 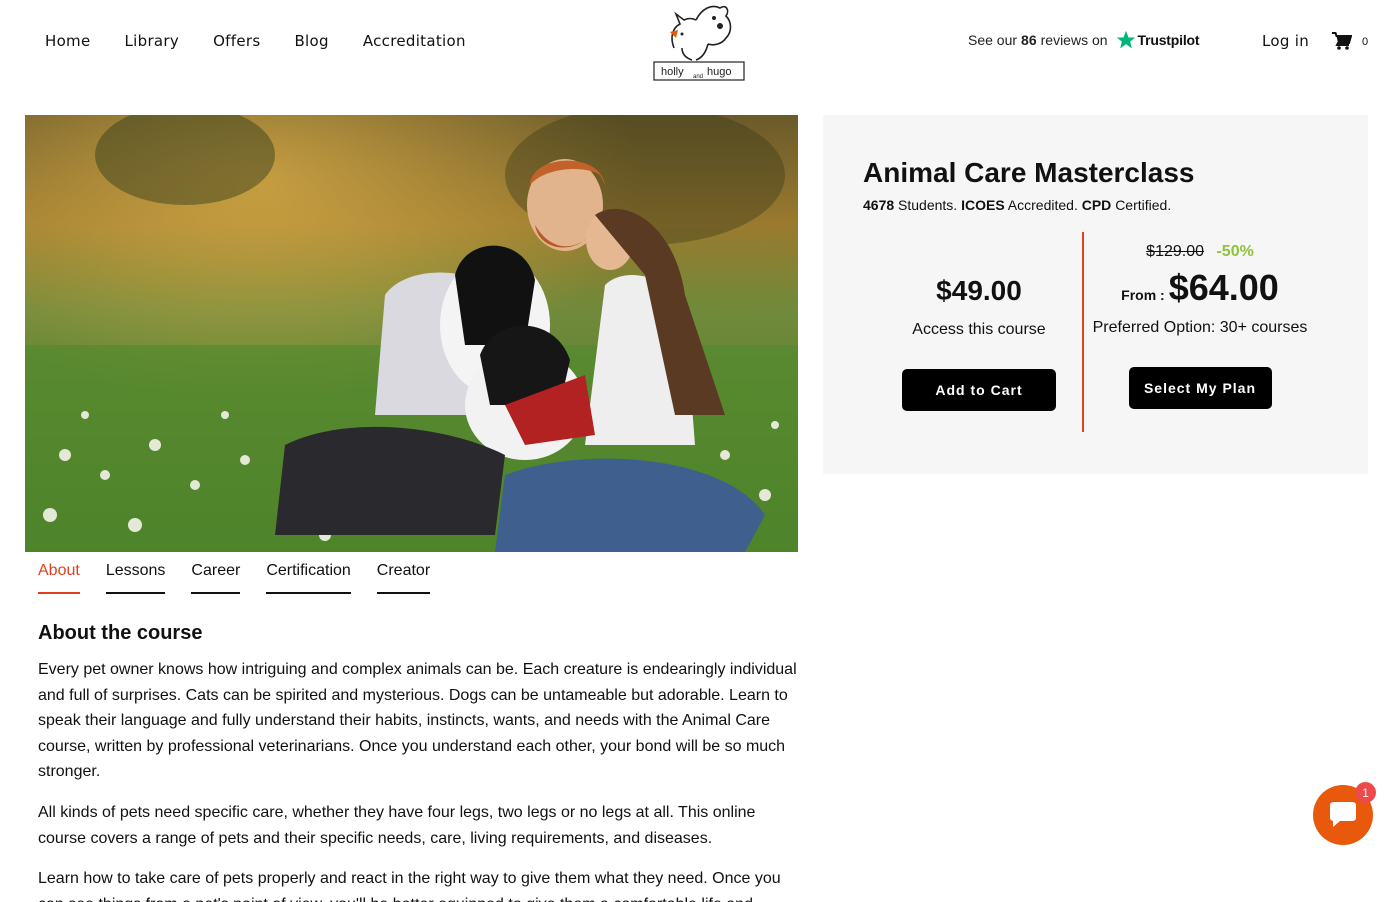 What do you see at coordinates (152, 41) in the screenshot?
I see `nav-library: Library` at bounding box center [152, 41].